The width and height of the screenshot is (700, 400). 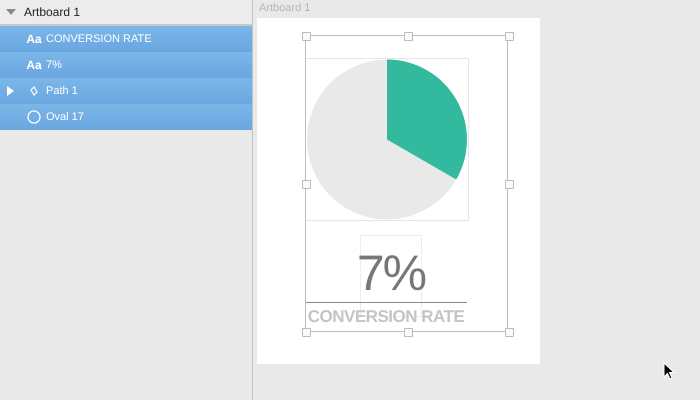 What do you see at coordinates (126, 91) in the screenshot?
I see `layer-row: Path 1` at bounding box center [126, 91].